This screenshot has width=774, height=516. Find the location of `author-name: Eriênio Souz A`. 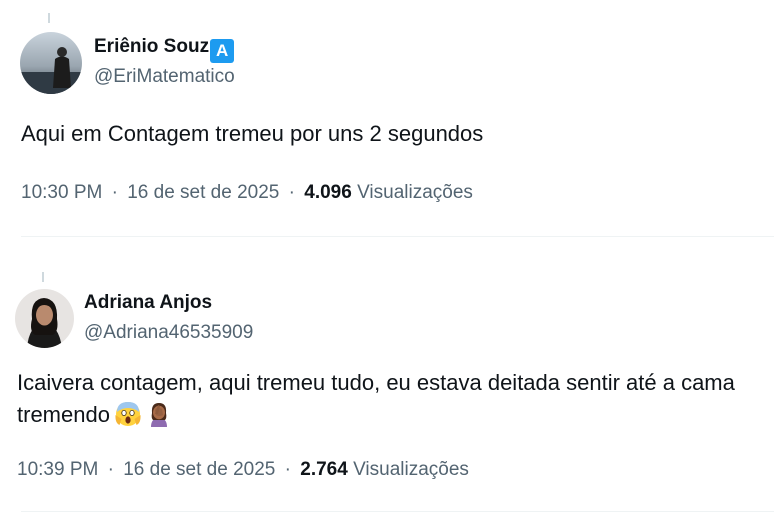

author-name: Eriênio Souz A is located at coordinates (164, 49).